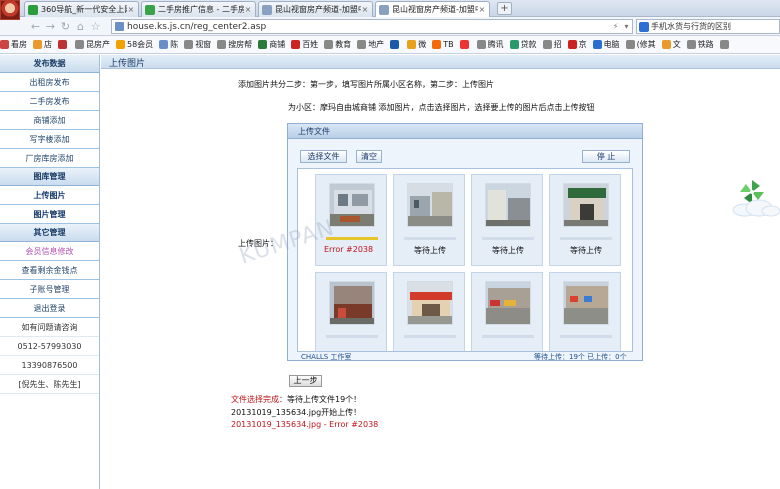 The height and width of the screenshot is (489, 780). I want to click on bookmark-item: 地产, so click(370, 44).